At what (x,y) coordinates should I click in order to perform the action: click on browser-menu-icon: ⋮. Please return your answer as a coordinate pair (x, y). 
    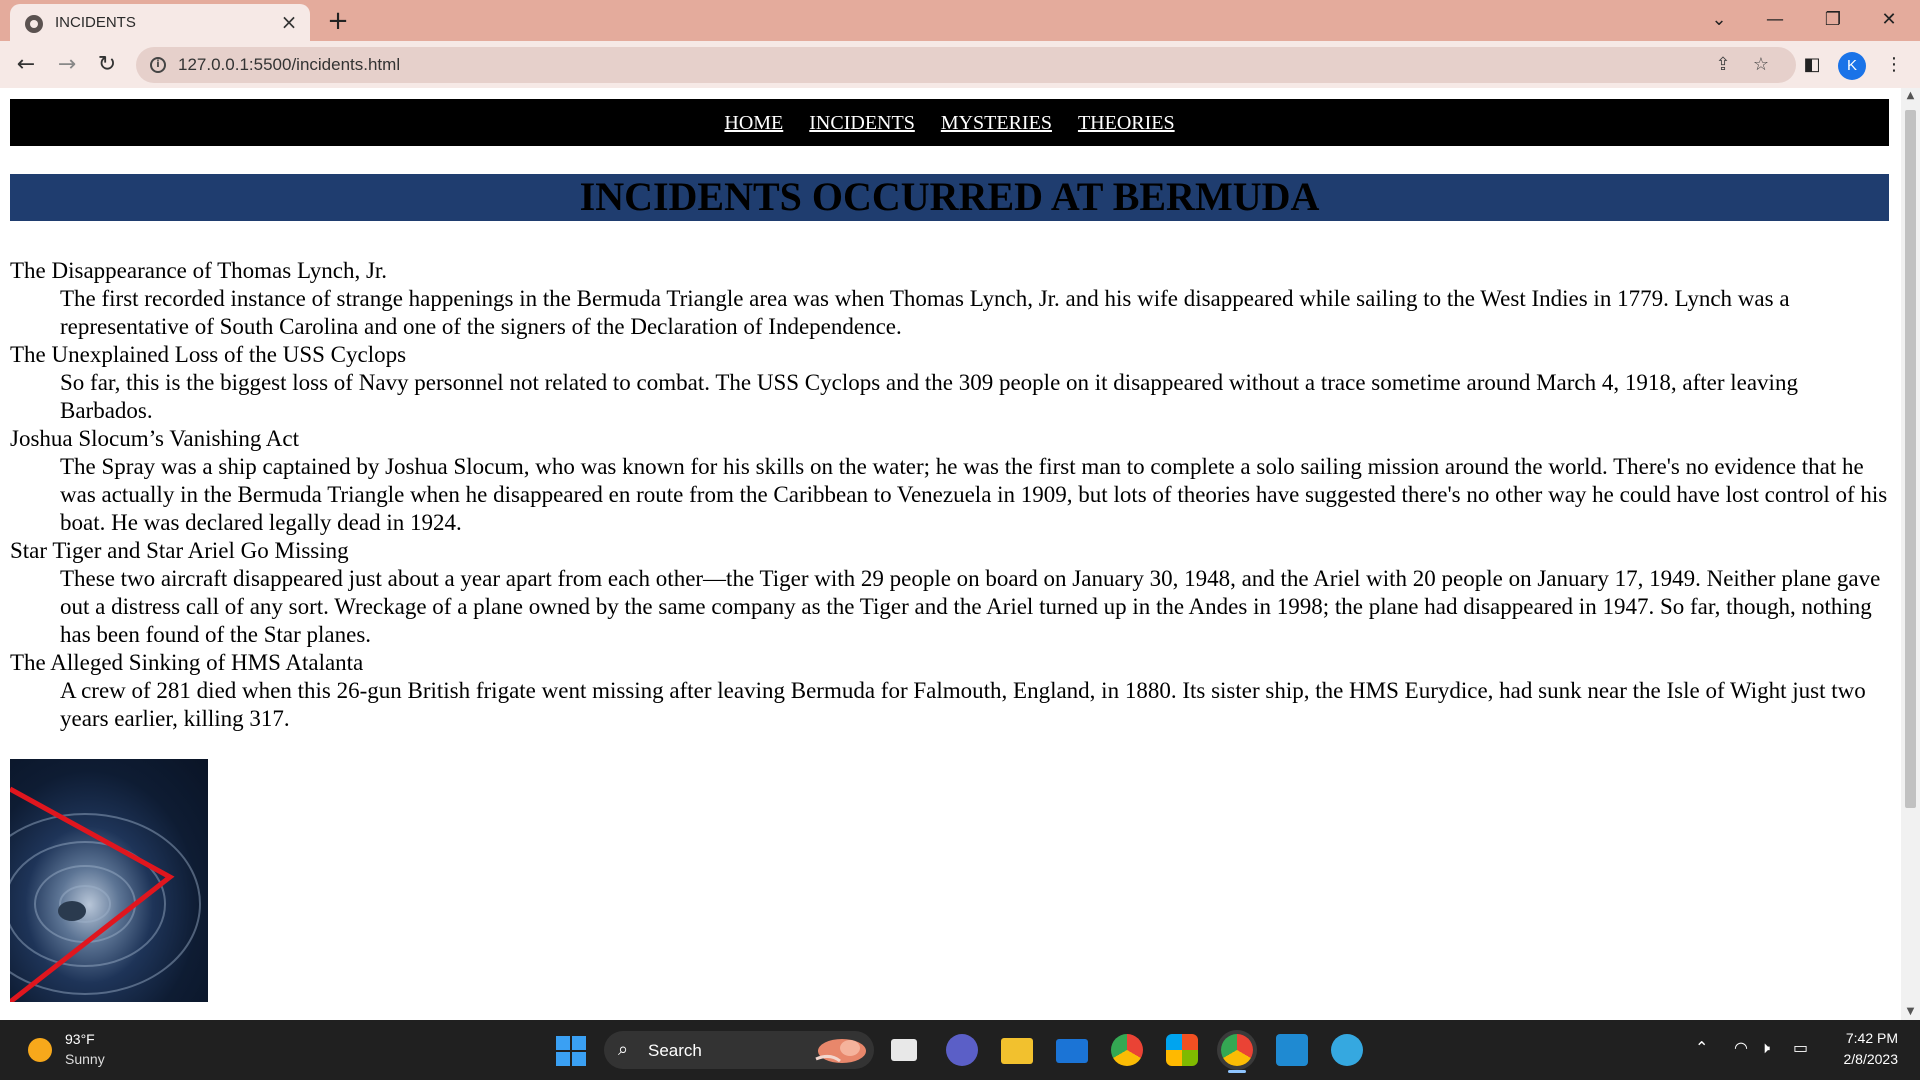
    Looking at the image, I should click on (1894, 65).